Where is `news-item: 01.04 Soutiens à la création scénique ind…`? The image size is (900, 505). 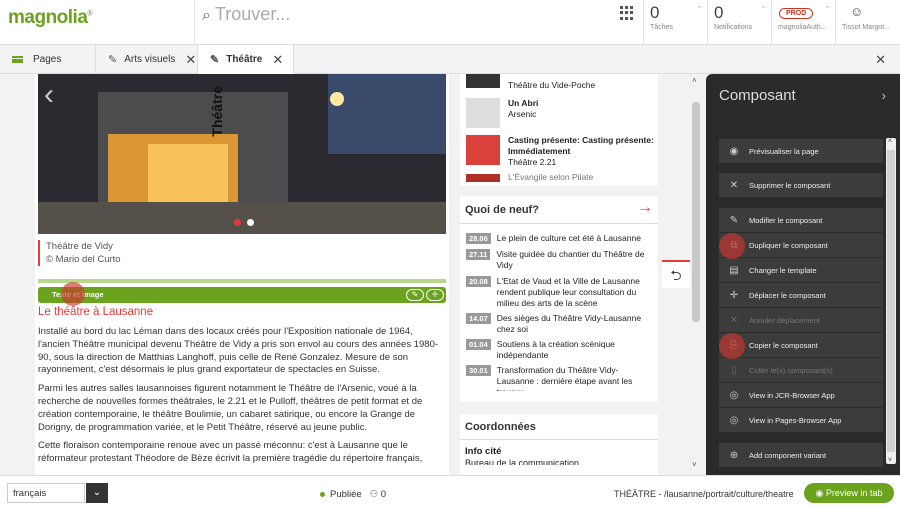 news-item: 01.04 Soutiens à la création scénique ind… is located at coordinates (559, 350).